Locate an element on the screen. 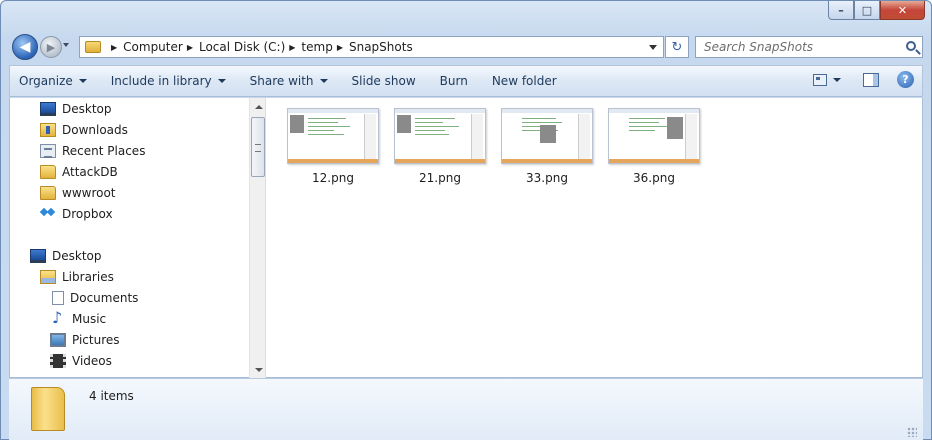 The width and height of the screenshot is (932, 440). slide-show-label: Slide show is located at coordinates (383, 81).